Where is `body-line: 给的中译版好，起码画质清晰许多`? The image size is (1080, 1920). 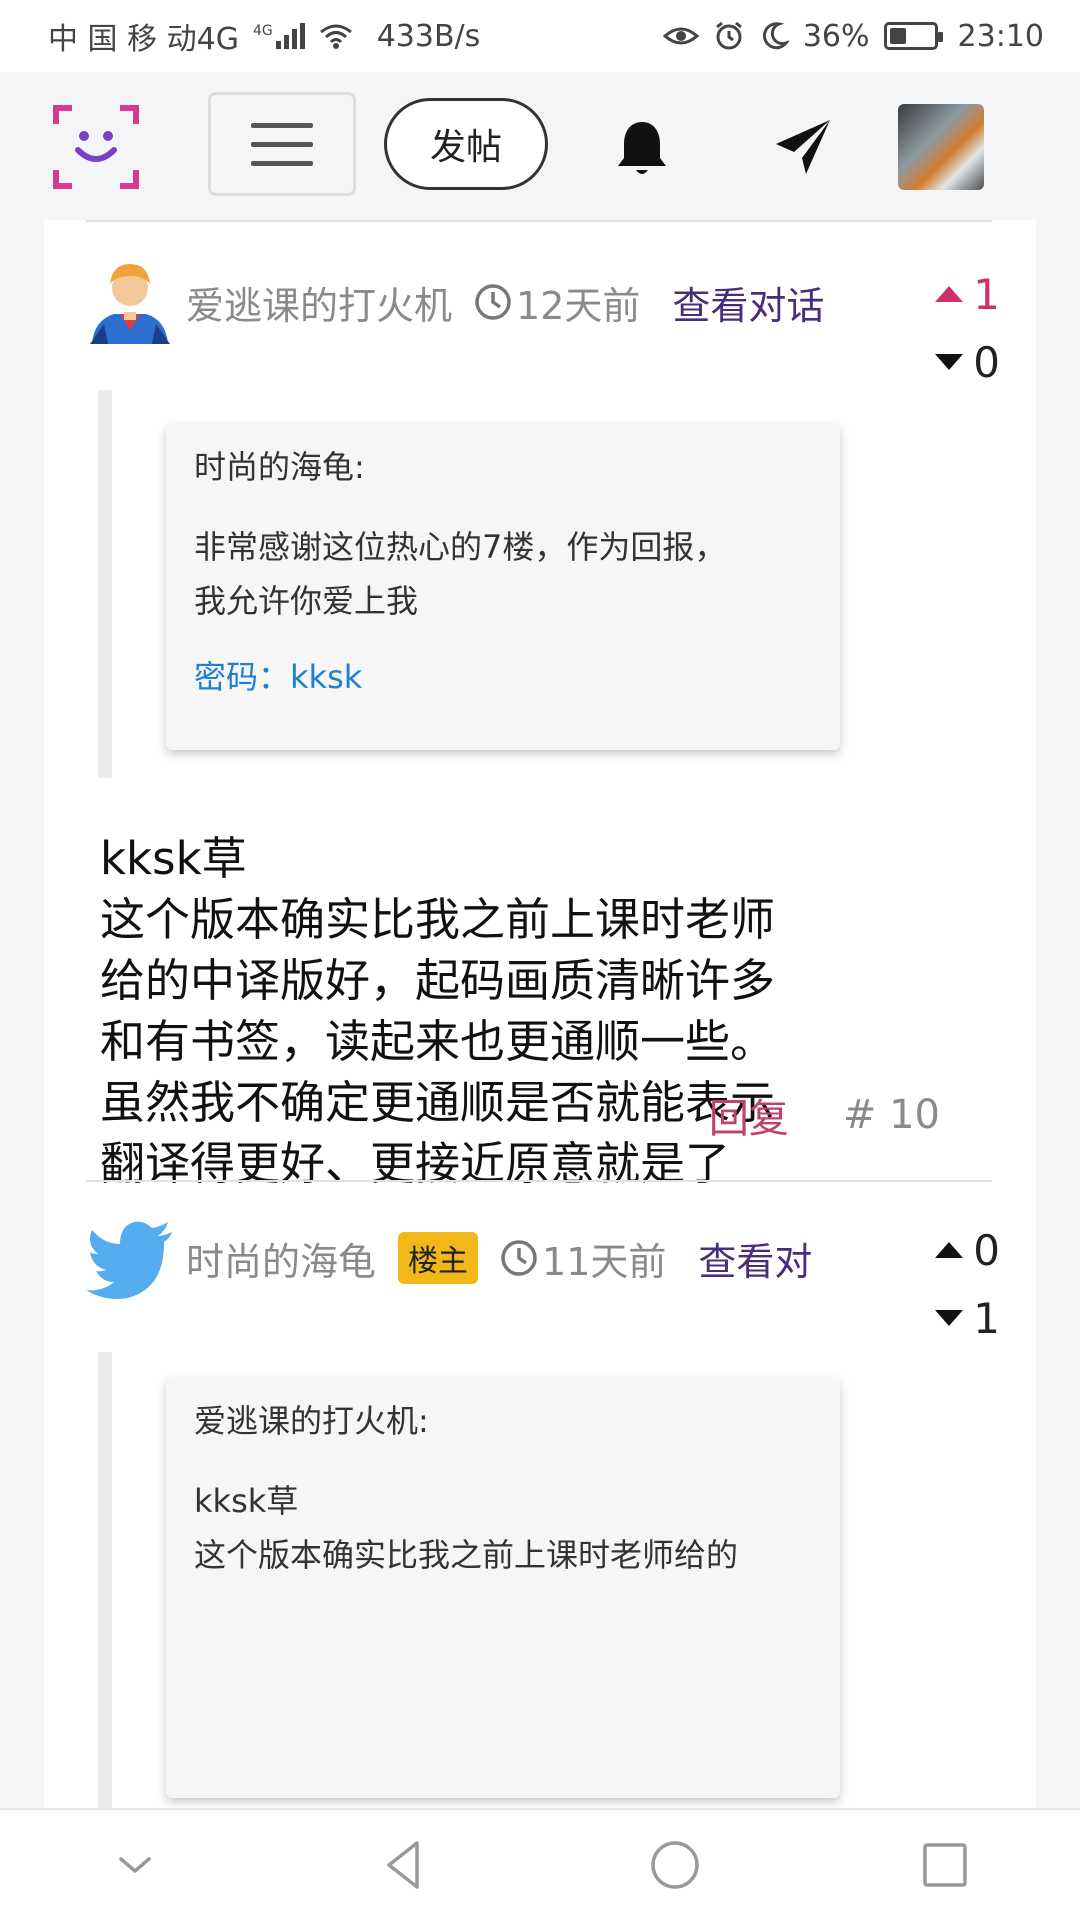 body-line: 给的中译版好，起码画质清晰许多 is located at coordinates (438, 980).